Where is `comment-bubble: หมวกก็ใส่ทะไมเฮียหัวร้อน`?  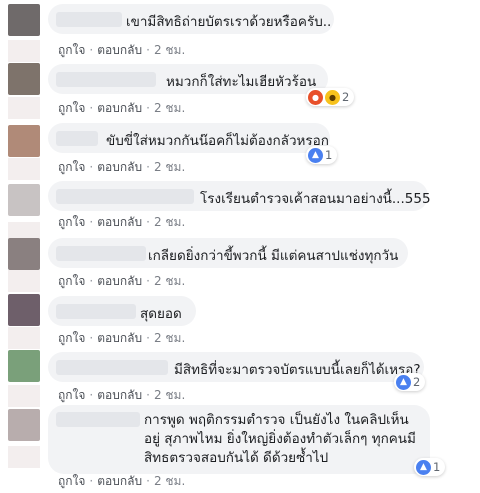
comment-bubble: หมวกก็ใส่ทะไมเฮียหัวร้อน is located at coordinates (188, 79).